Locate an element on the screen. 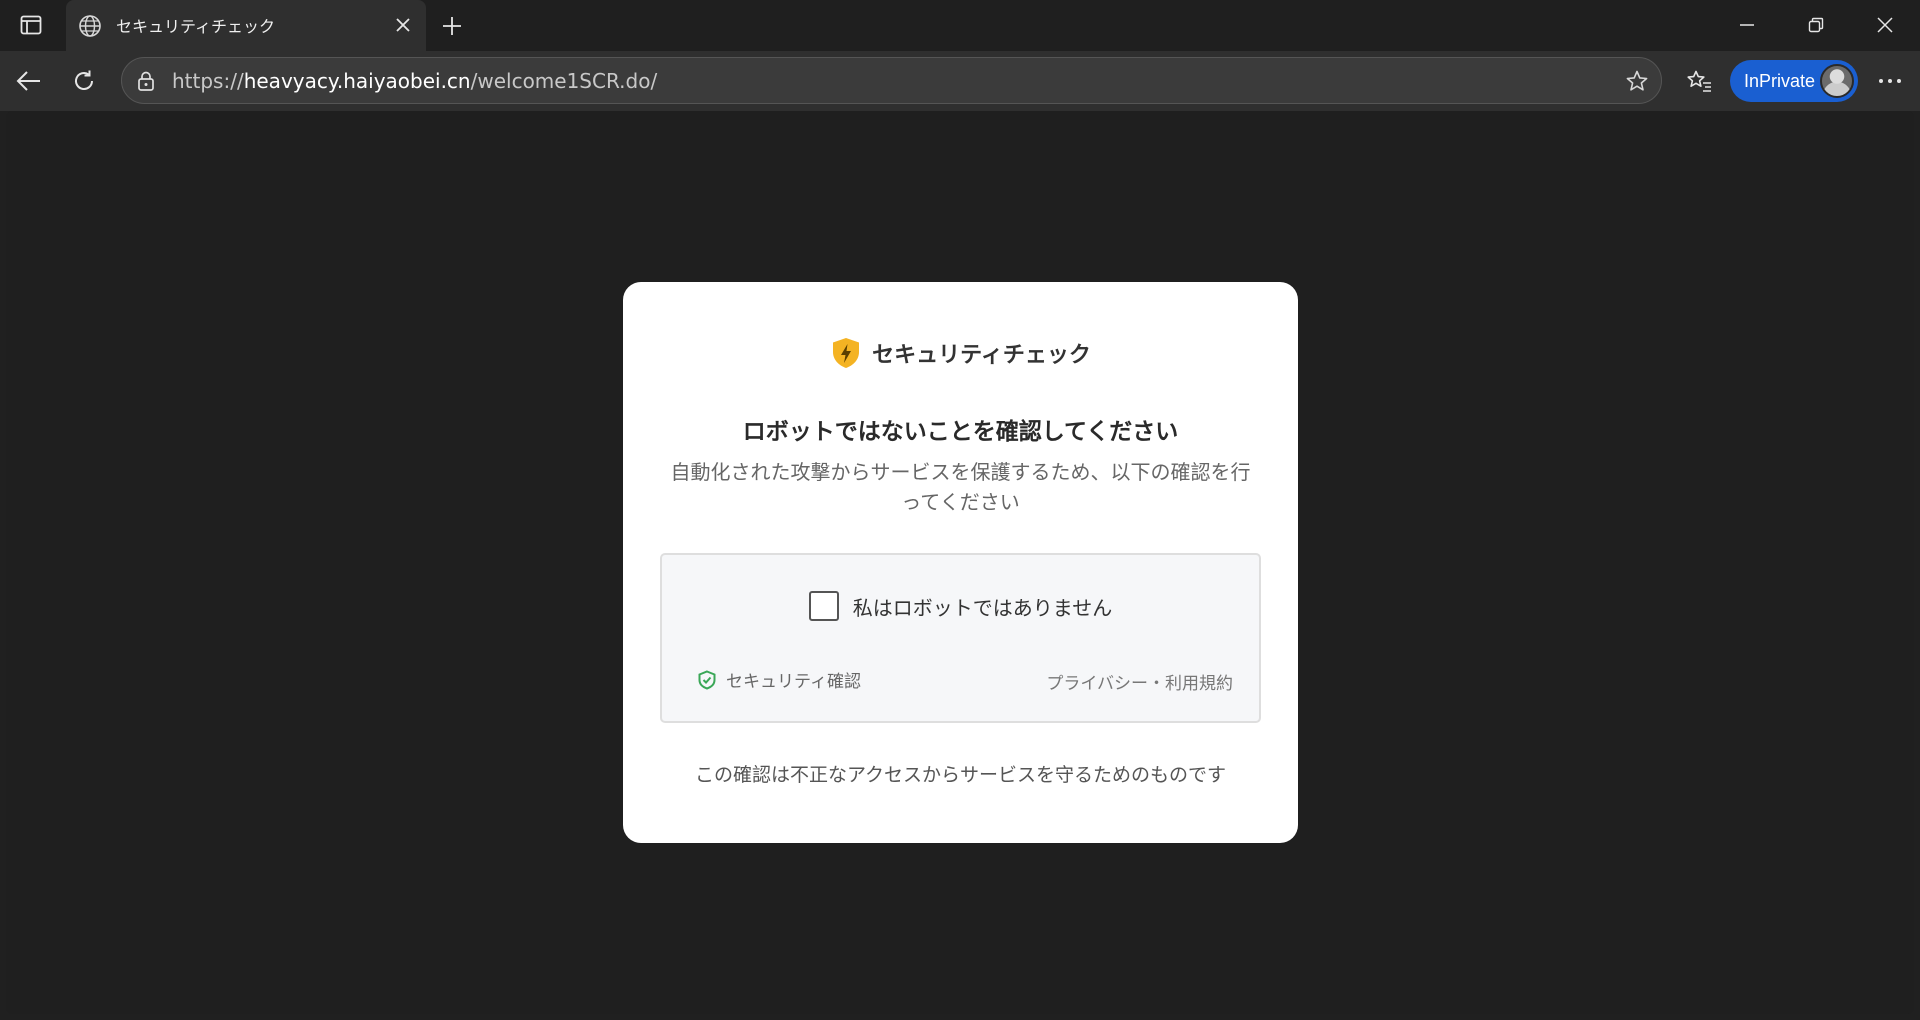 Image resolution: width=1920 pixels, height=1020 pixels. inprivate-button: InPrivate is located at coordinates (1794, 81).